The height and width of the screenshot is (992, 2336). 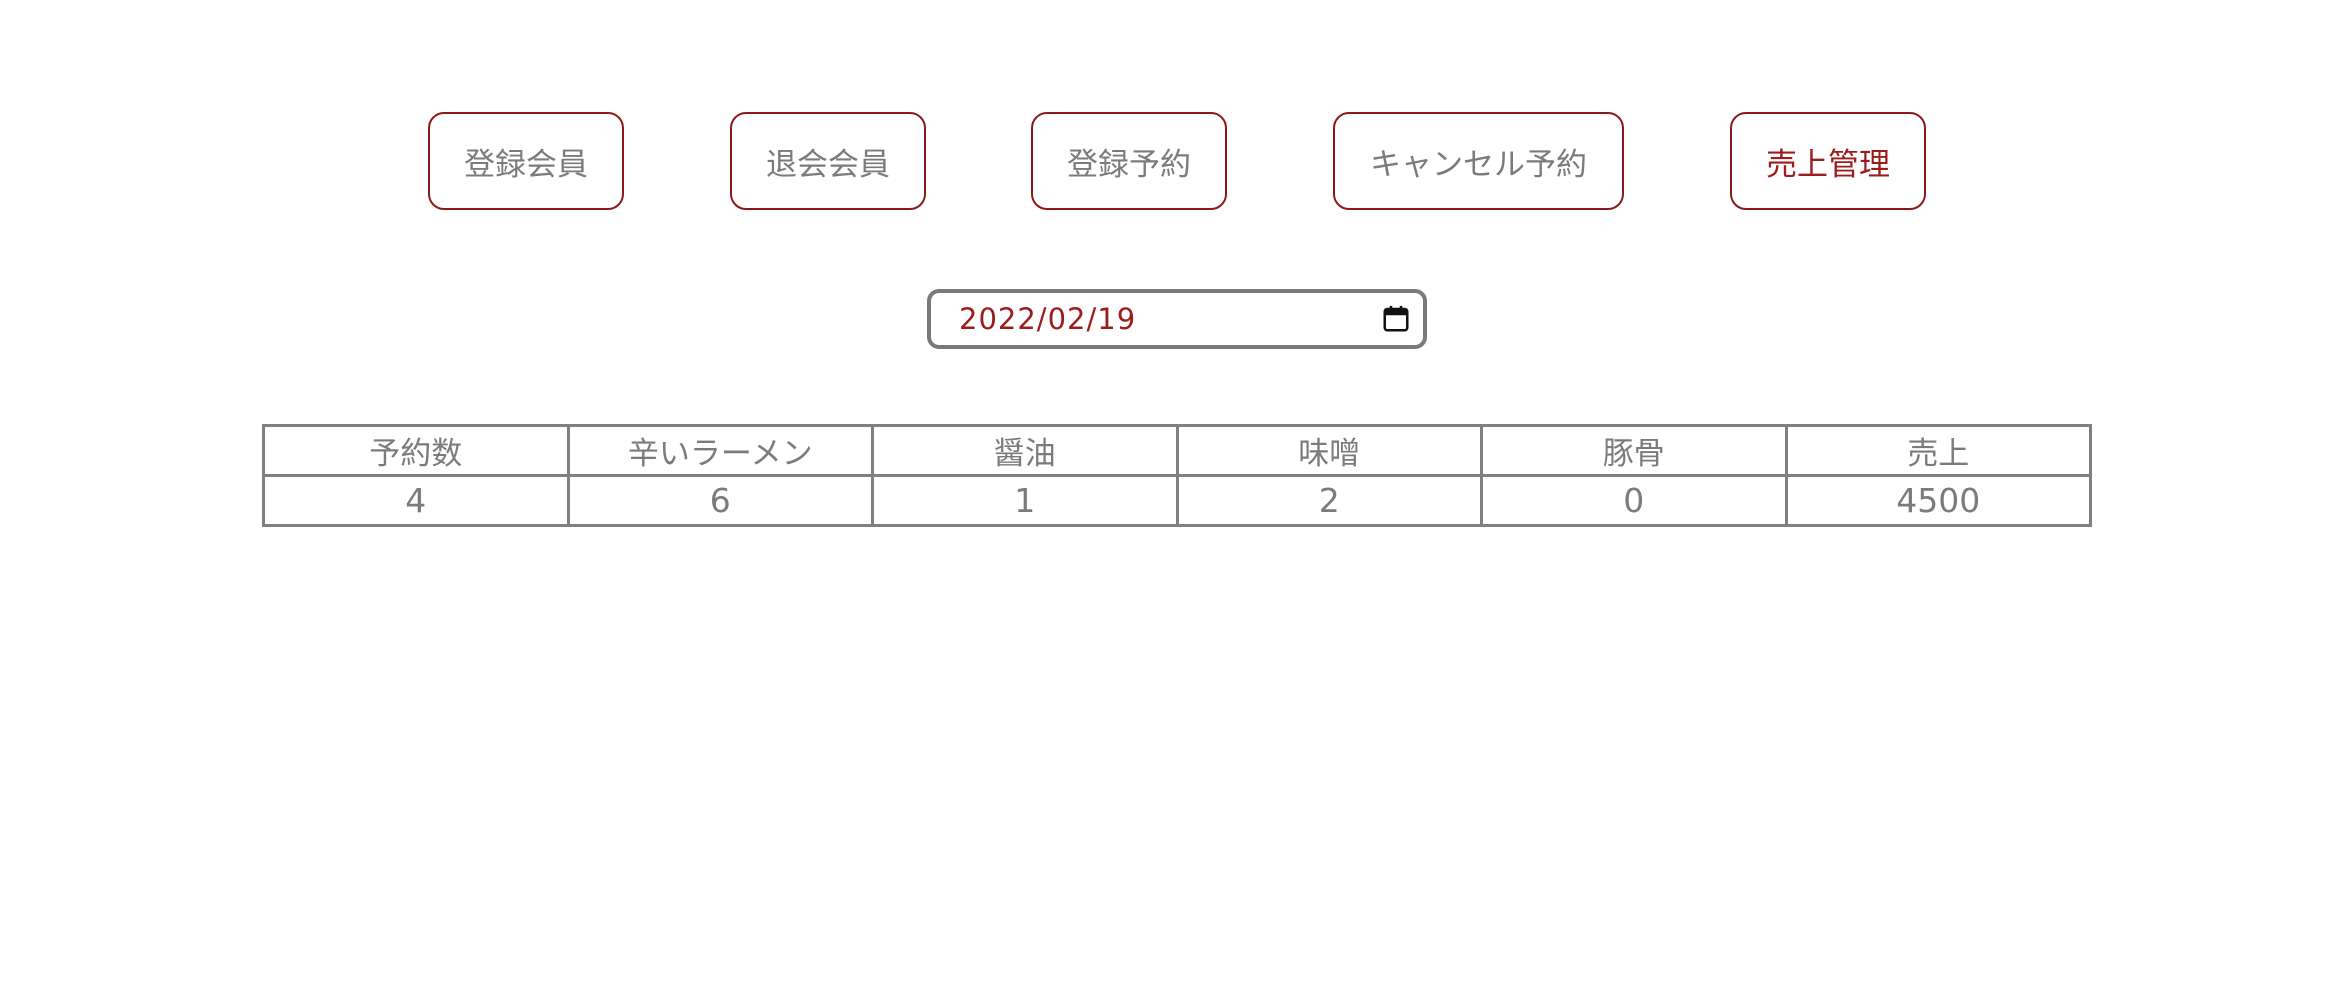 I want to click on header-shoyu: 醤油, so click(x=1025, y=450).